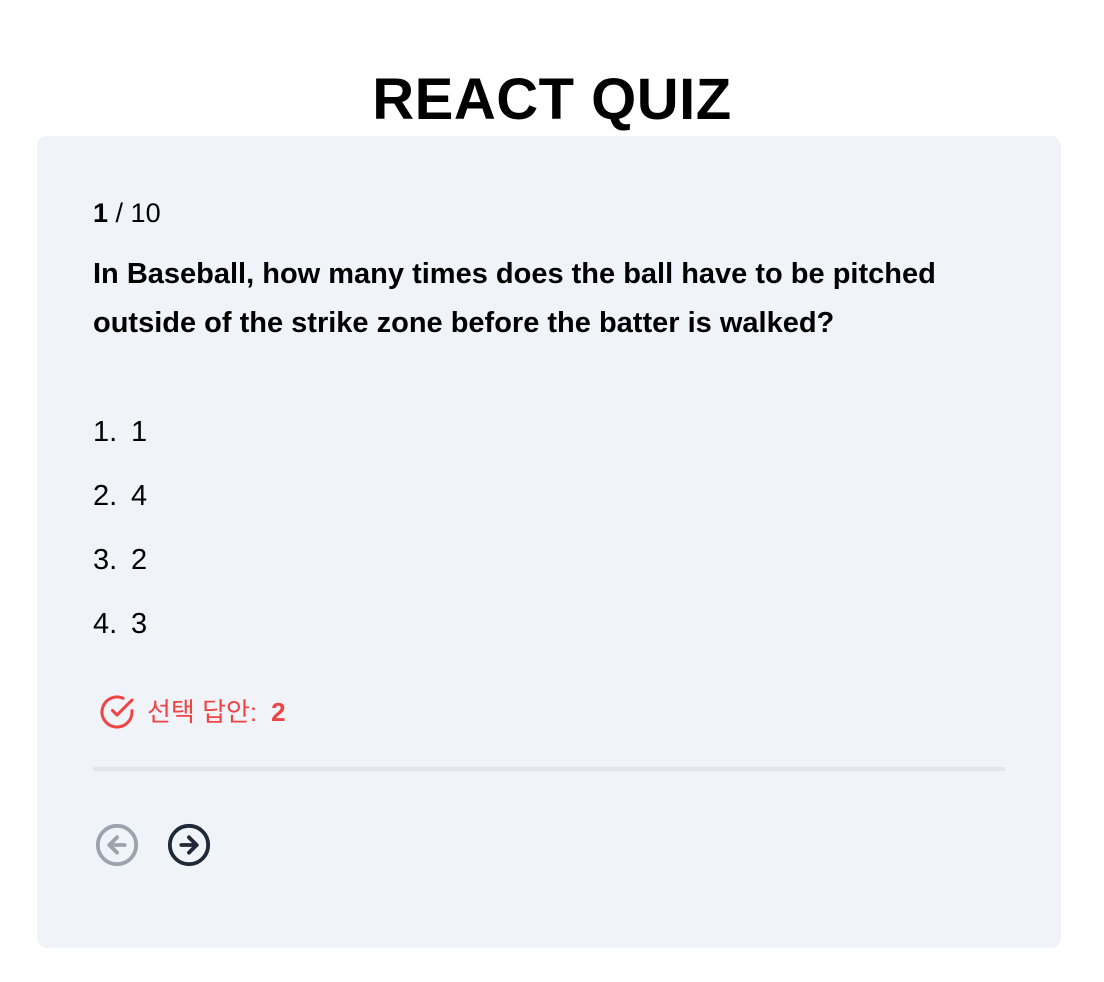  I want to click on next-button, so click(189, 845).